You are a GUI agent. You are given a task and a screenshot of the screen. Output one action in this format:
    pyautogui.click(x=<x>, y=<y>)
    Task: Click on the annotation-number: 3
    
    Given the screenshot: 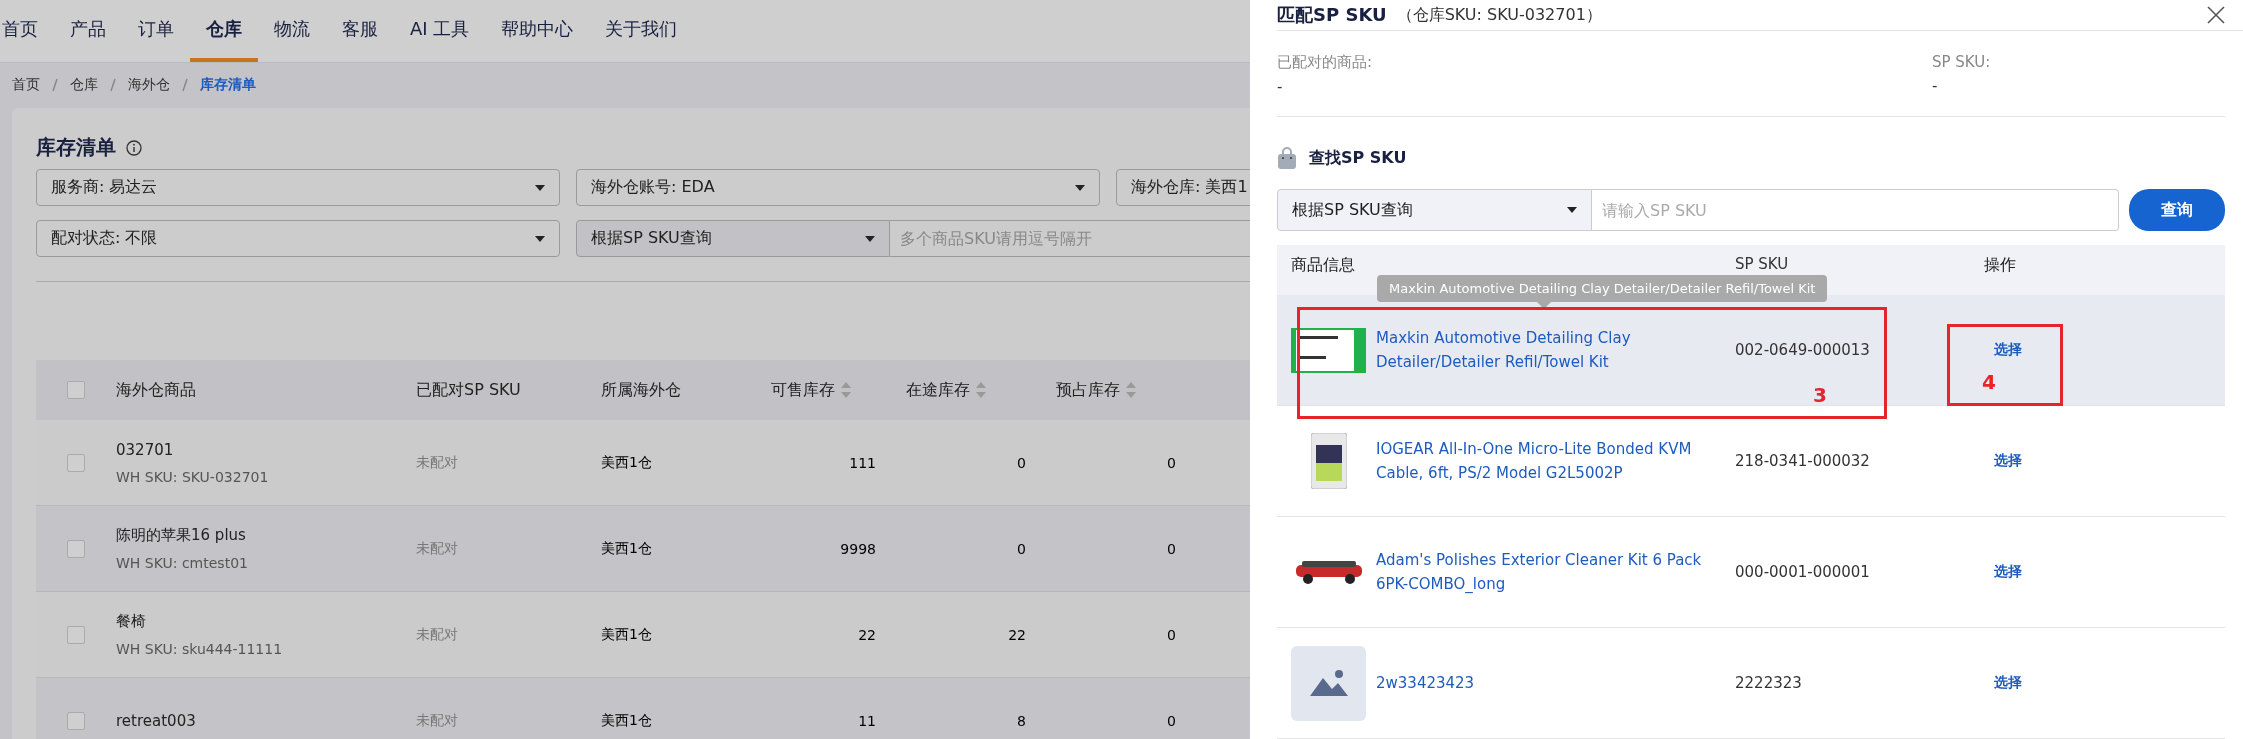 What is the action you would take?
    pyautogui.click(x=1820, y=395)
    